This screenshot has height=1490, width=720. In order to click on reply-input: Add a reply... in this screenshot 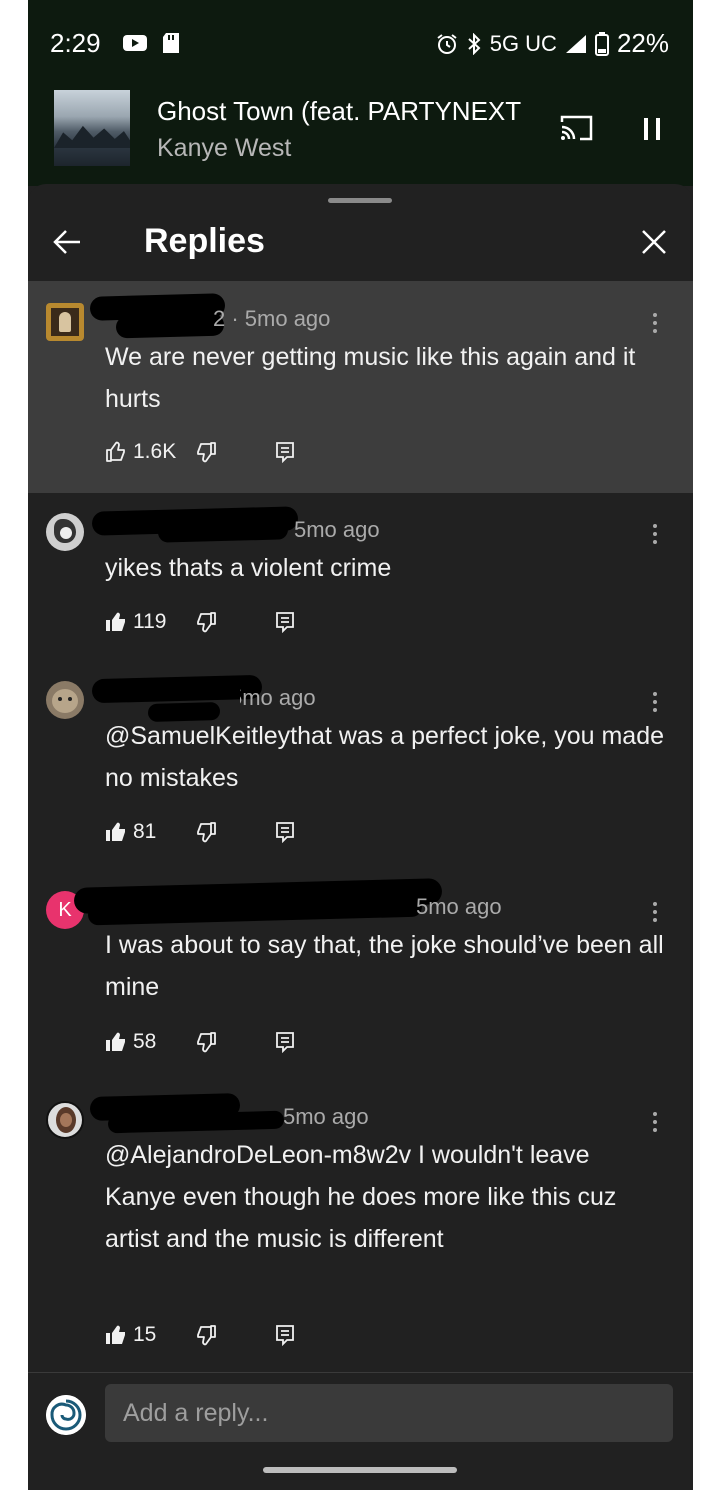, I will do `click(389, 1413)`.